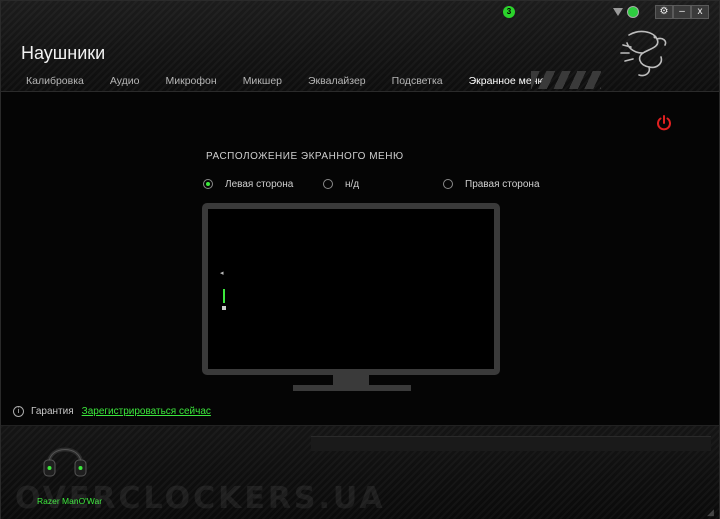 This screenshot has height=519, width=720. What do you see at coordinates (341, 184) in the screenshot?
I see `radio-na: н/д` at bounding box center [341, 184].